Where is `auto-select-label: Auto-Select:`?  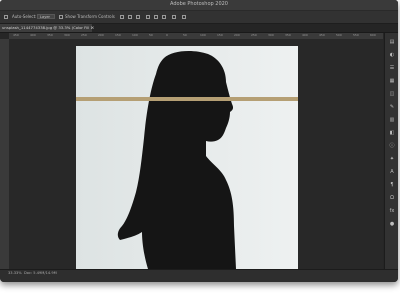
auto-select-label: Auto-Select: is located at coordinates (24, 16).